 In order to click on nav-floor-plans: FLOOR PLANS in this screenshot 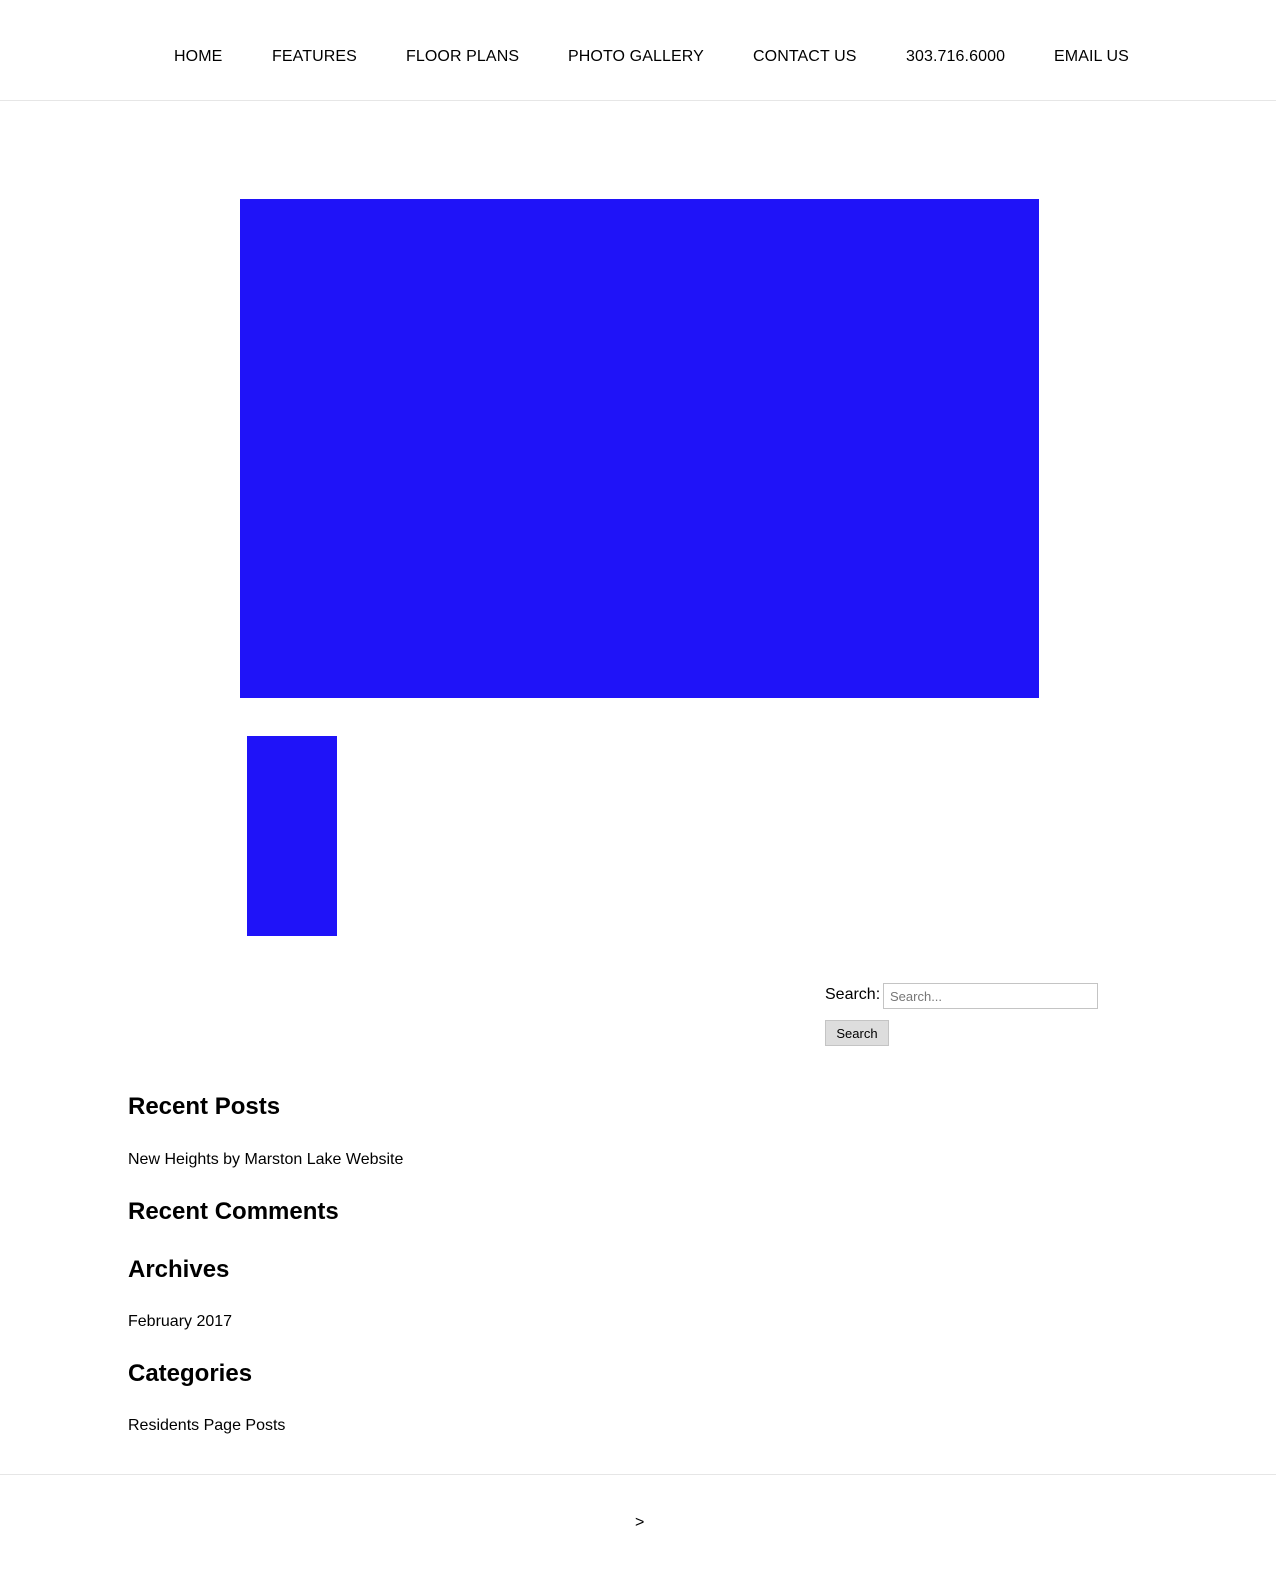, I will do `click(462, 57)`.